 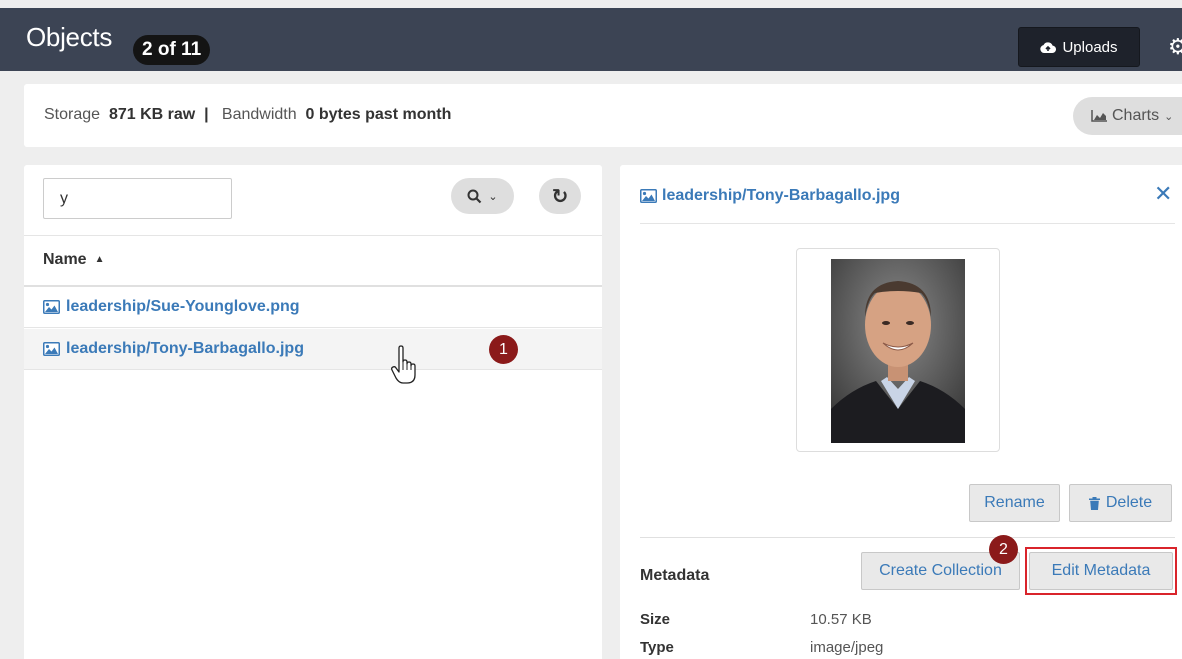 What do you see at coordinates (137, 198) in the screenshot?
I see `search-input` at bounding box center [137, 198].